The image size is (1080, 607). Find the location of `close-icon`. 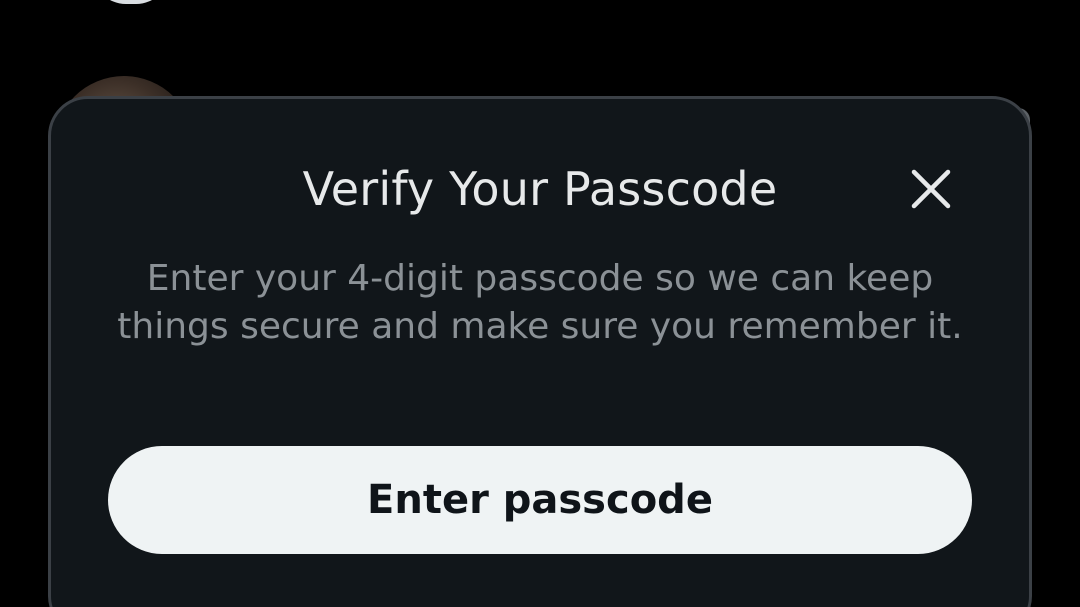

close-icon is located at coordinates (931, 189).